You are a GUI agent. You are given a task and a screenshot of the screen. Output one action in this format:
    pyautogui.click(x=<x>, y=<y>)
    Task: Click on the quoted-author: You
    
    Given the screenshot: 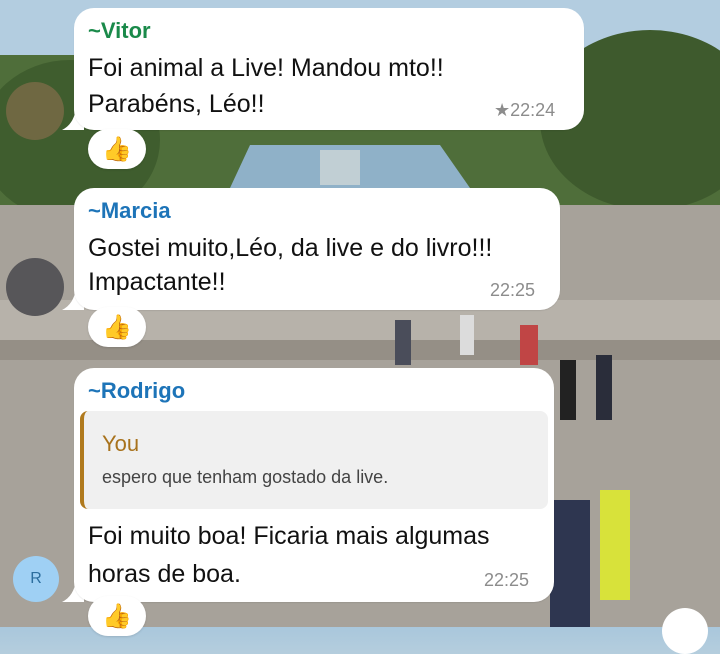 What is the action you would take?
    pyautogui.click(x=121, y=443)
    